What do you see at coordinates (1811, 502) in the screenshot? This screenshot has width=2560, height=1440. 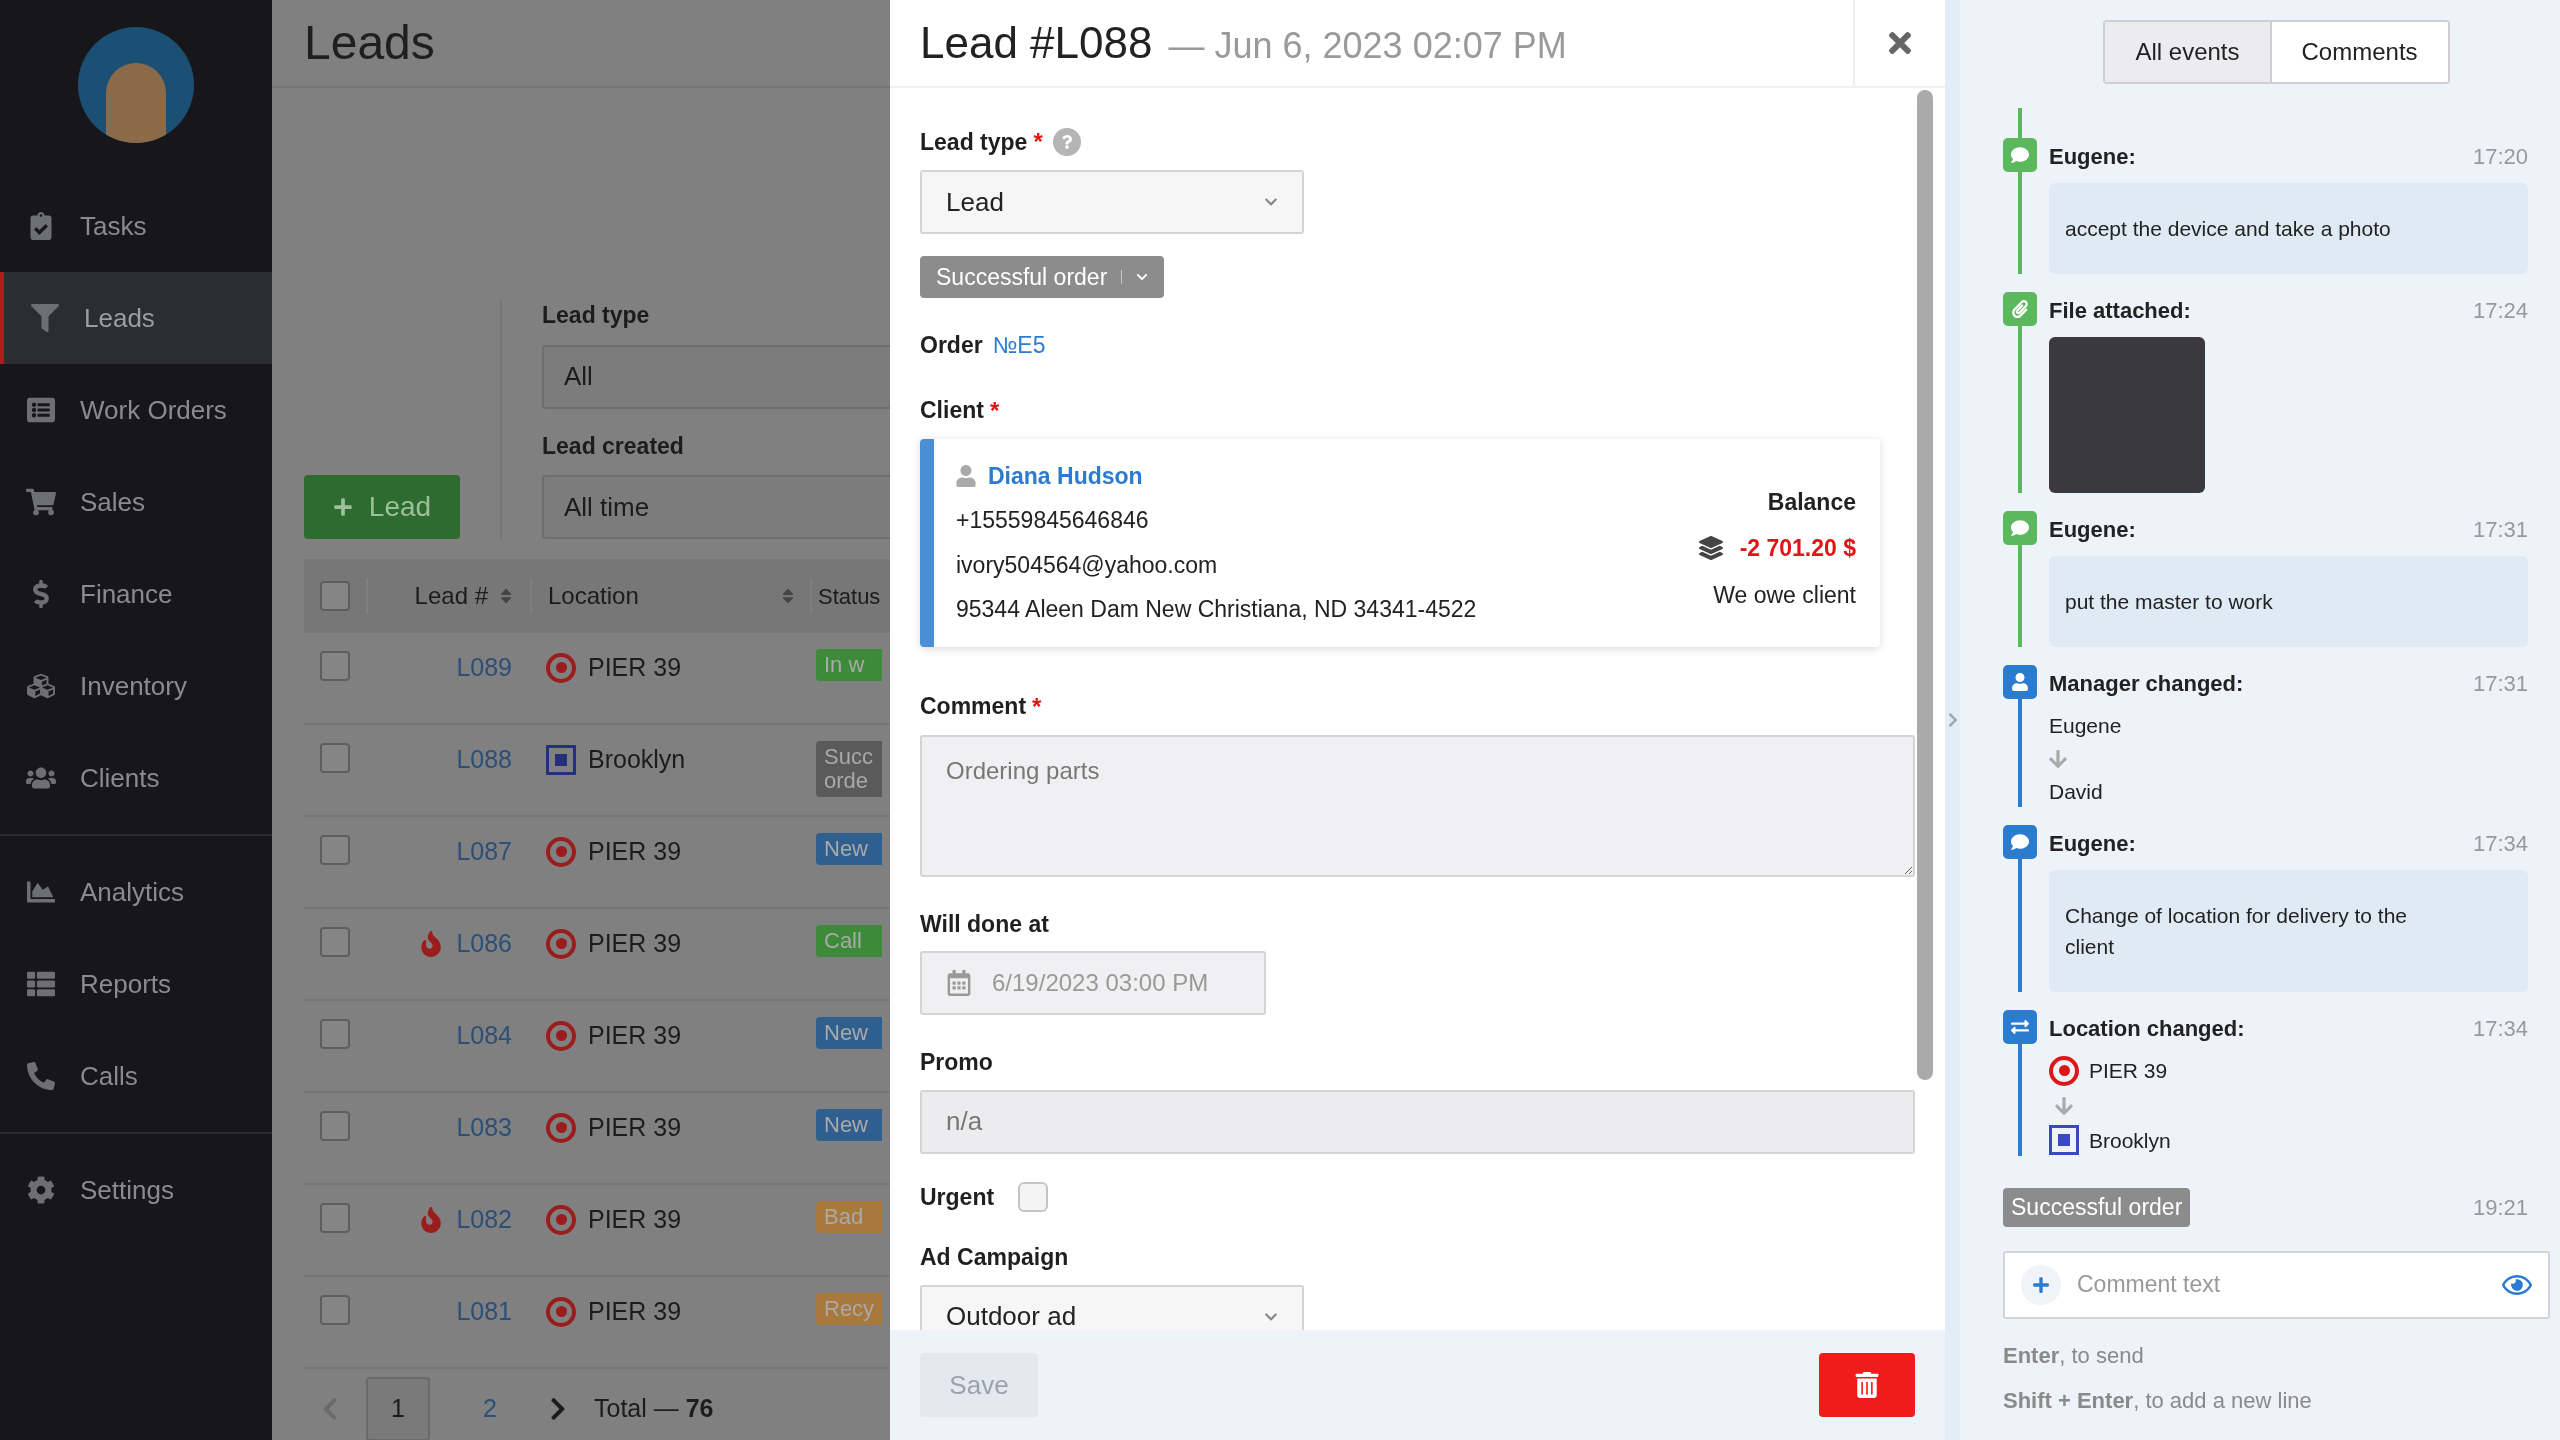 I see `balance-label: Balance` at bounding box center [1811, 502].